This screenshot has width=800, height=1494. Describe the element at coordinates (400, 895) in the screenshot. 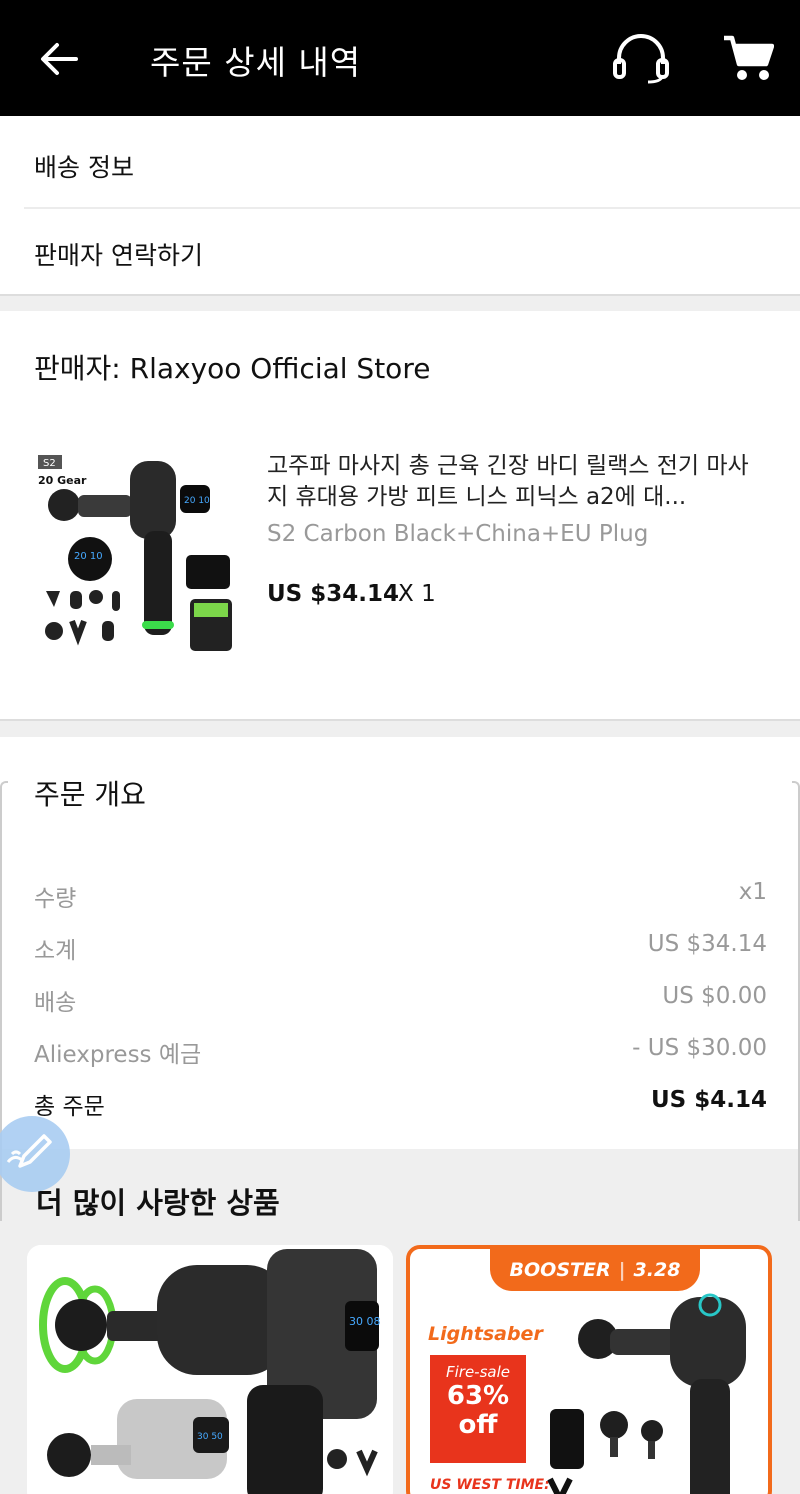

I see `summary-row-quantity: 수량 x1` at that location.